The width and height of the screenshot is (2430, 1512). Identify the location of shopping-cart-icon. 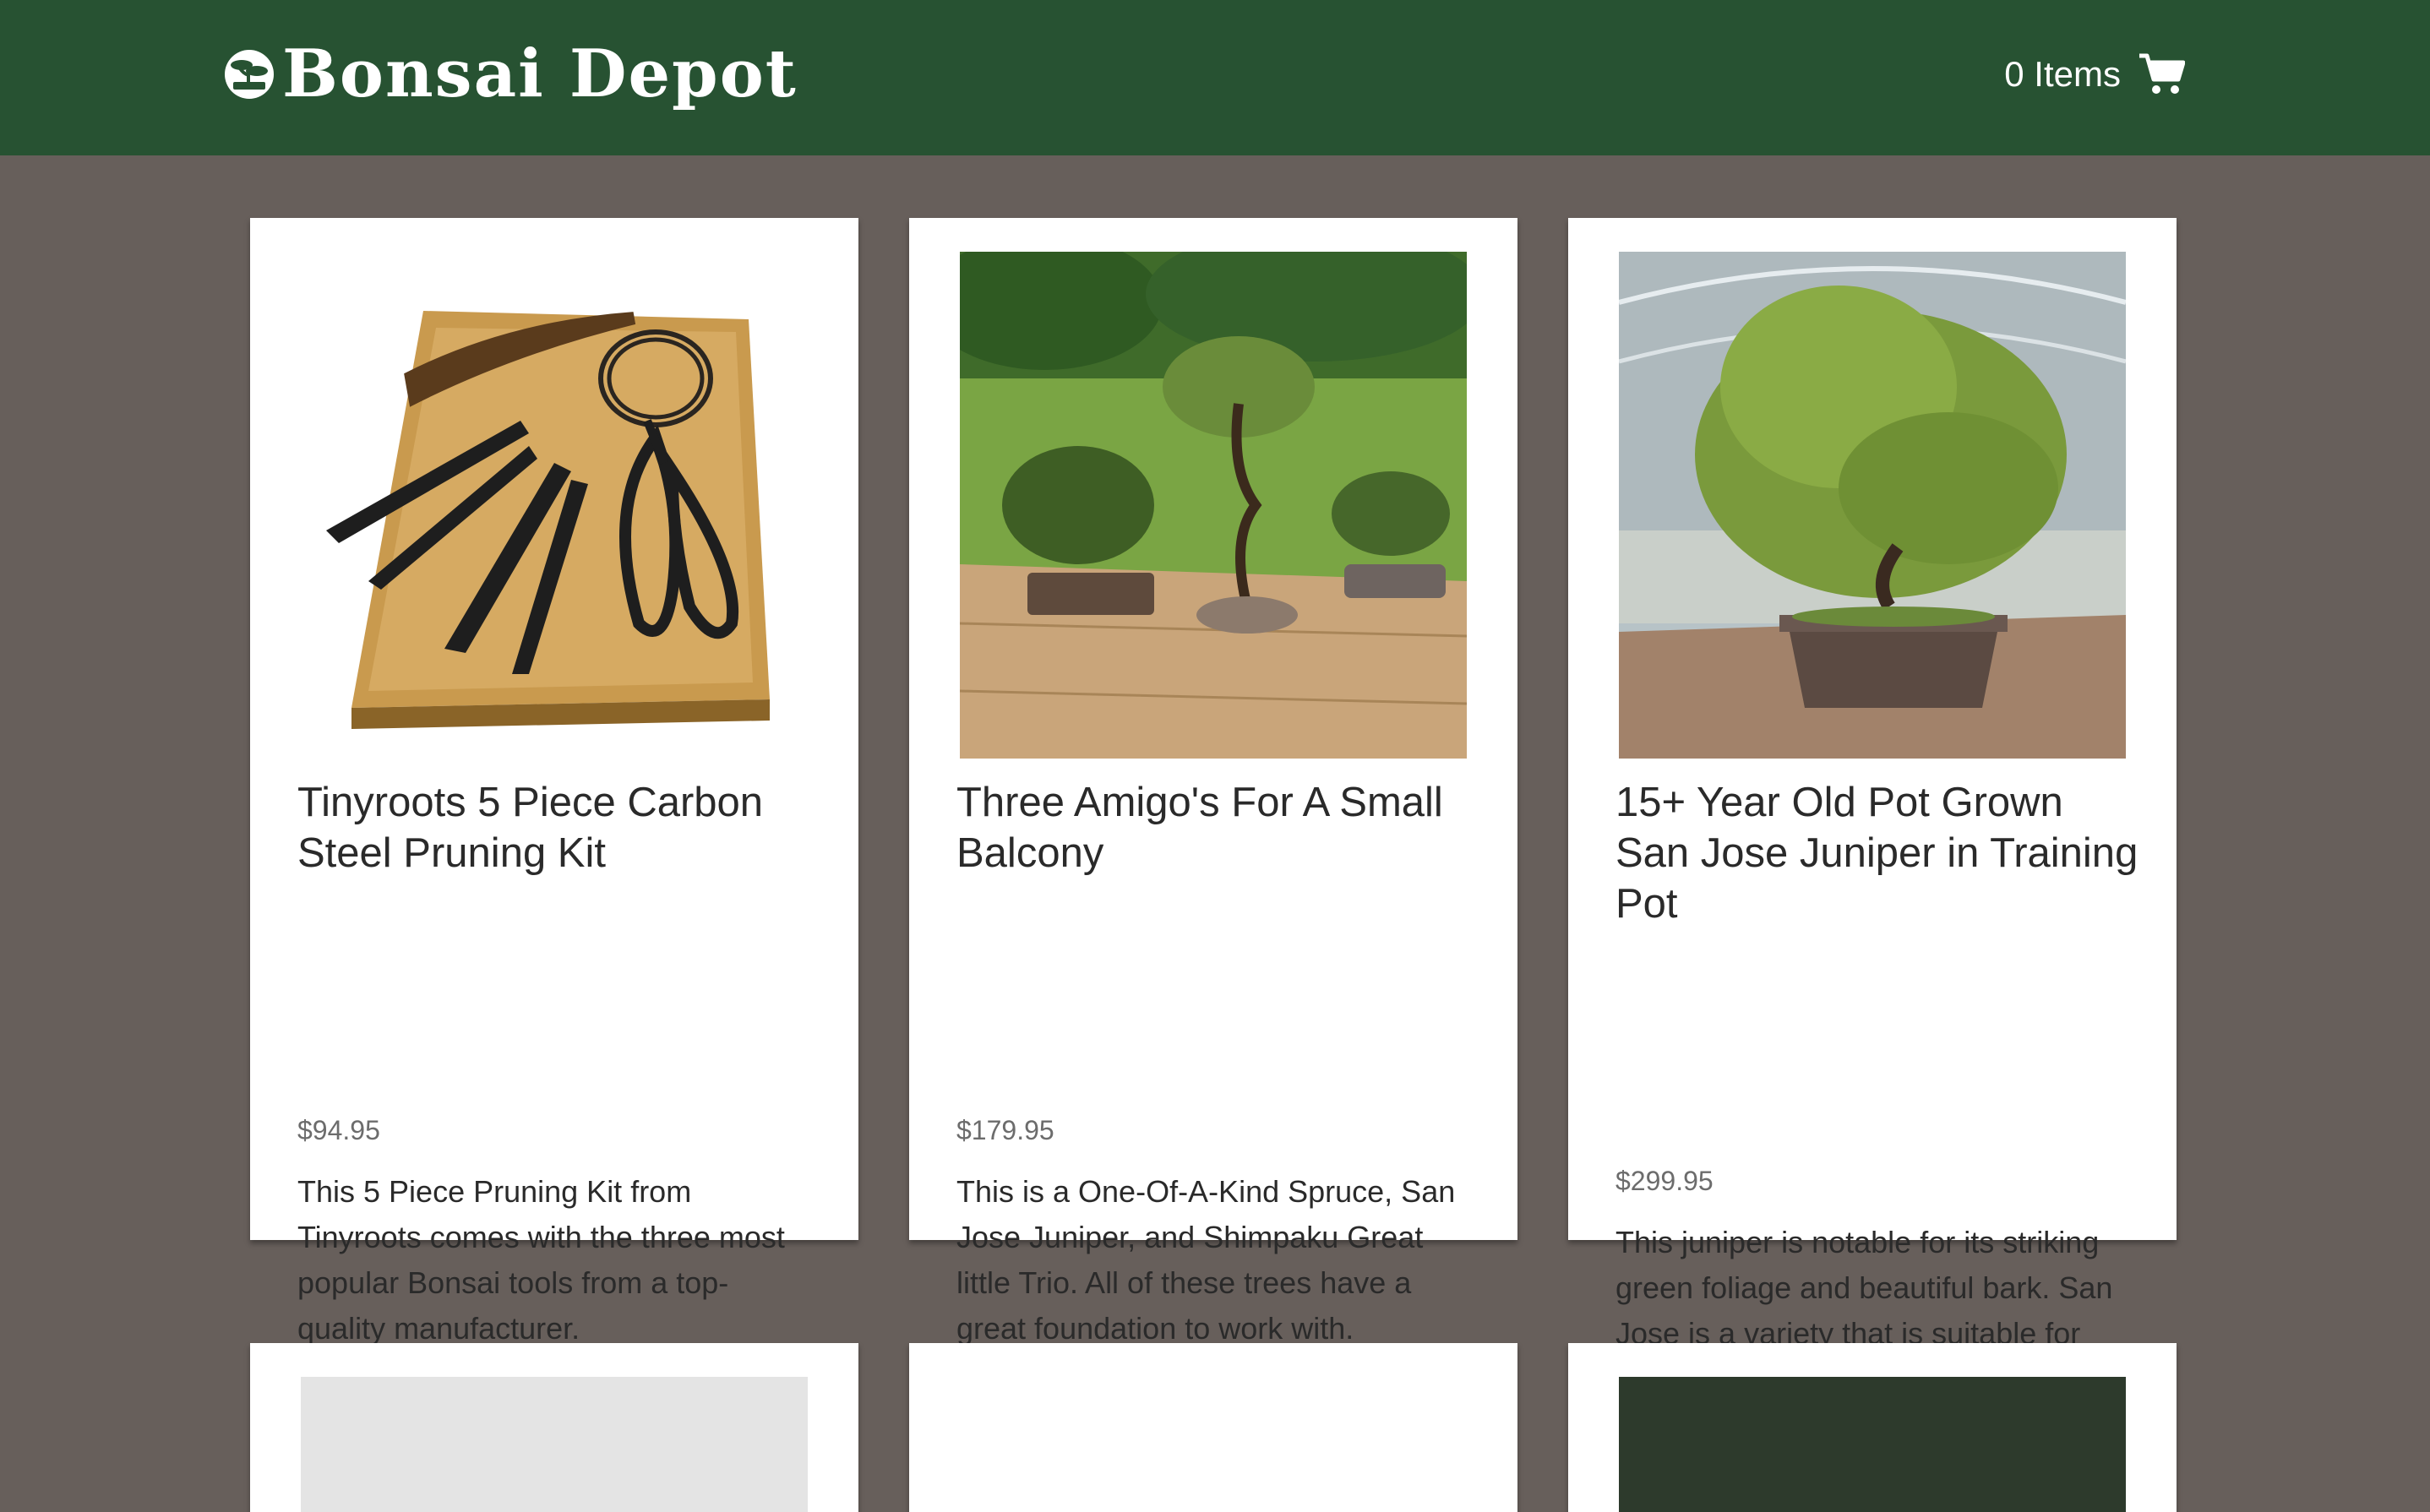
(2162, 74).